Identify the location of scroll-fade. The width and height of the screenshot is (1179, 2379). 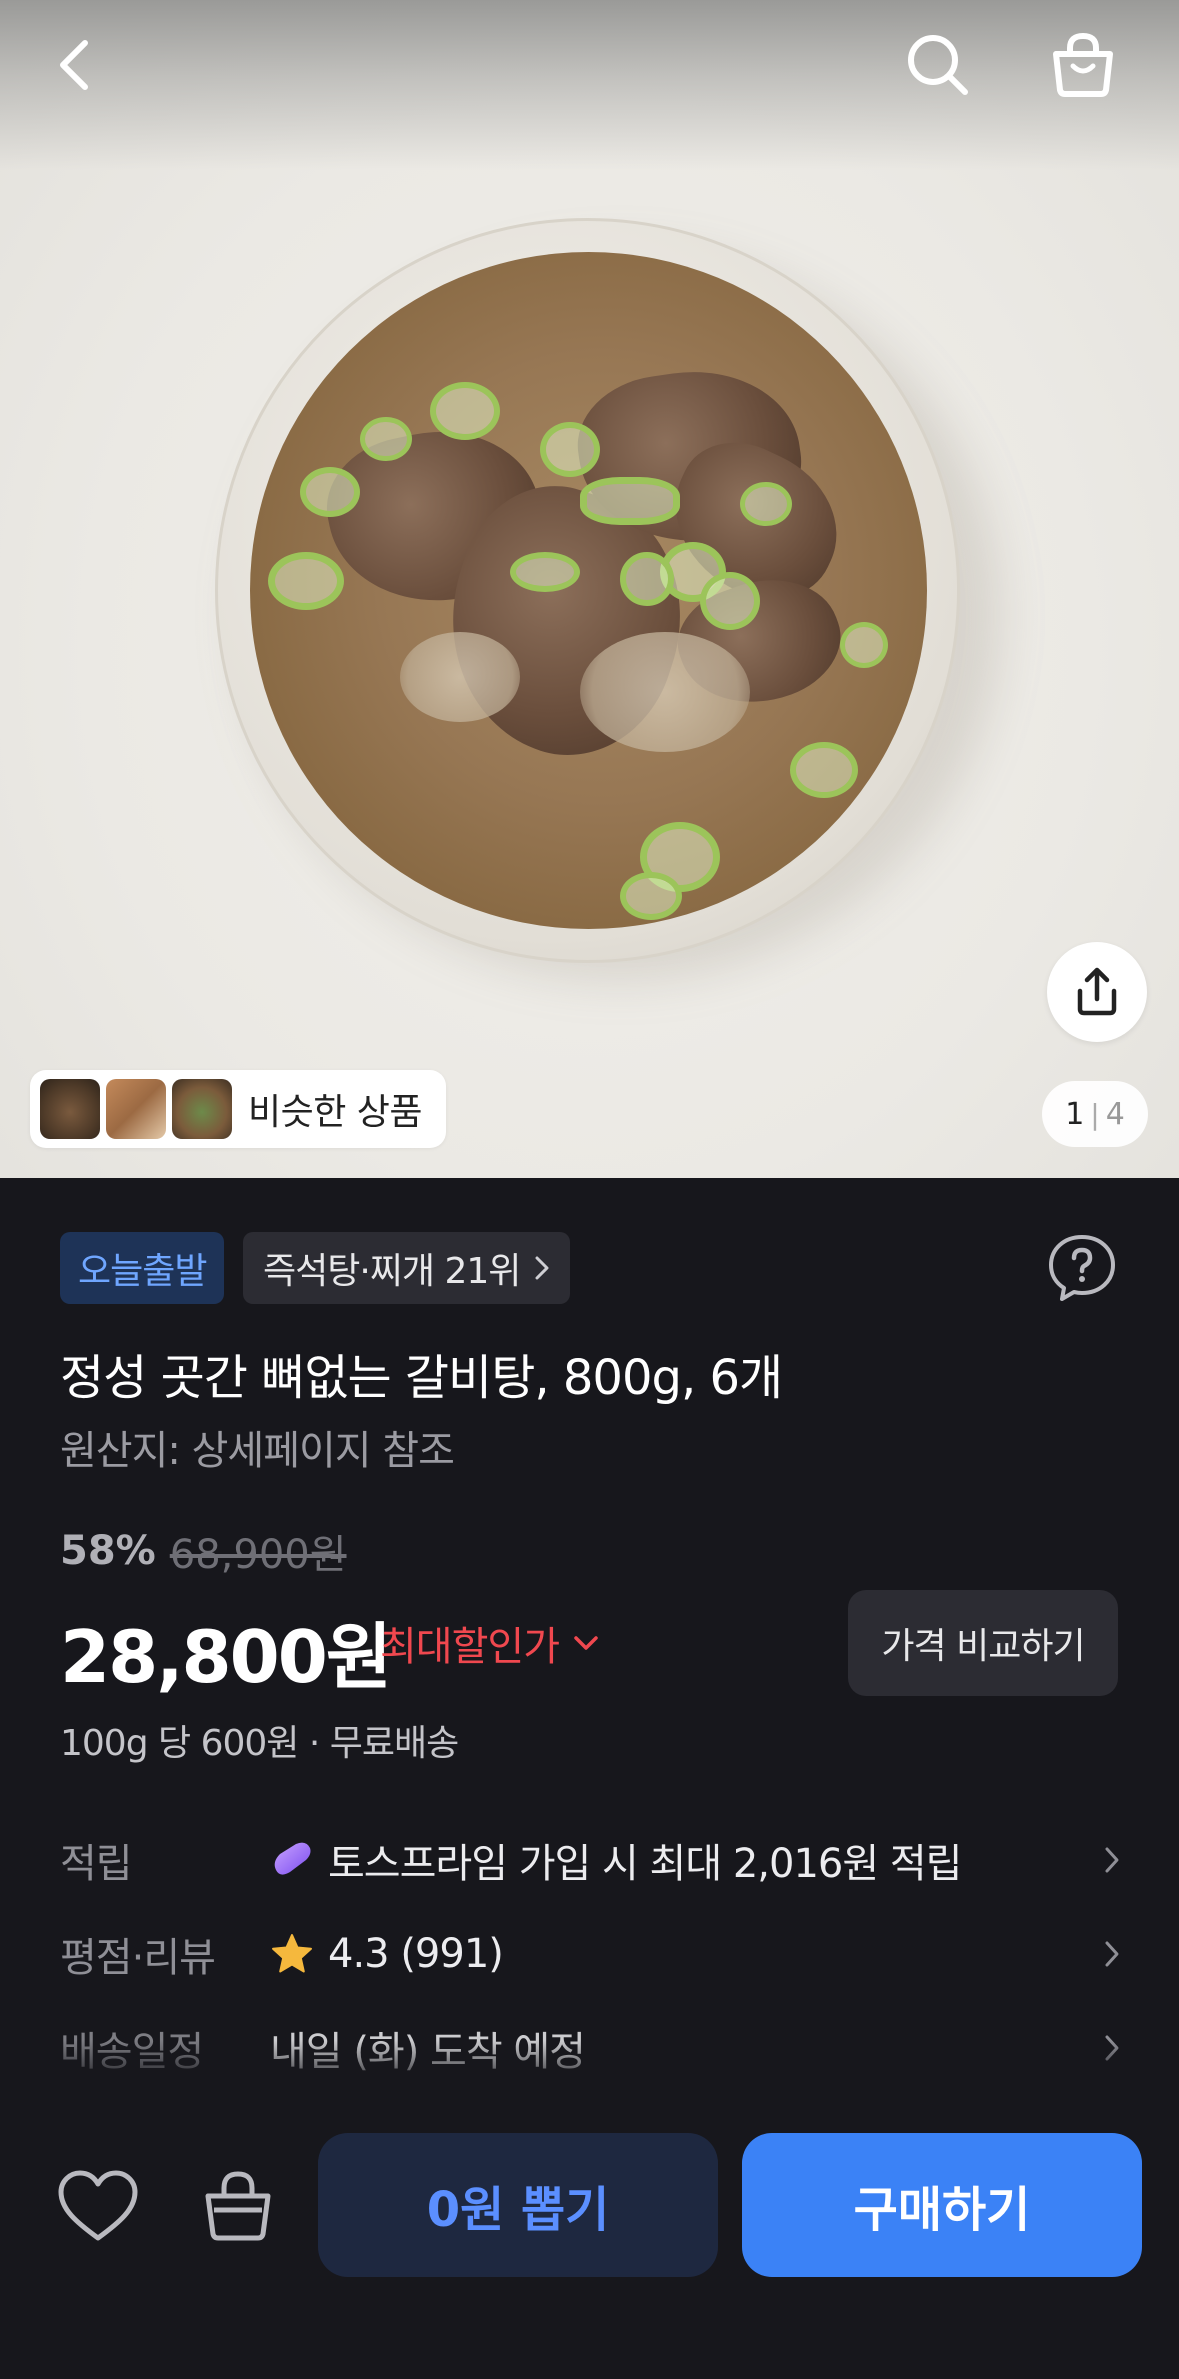
(589, 2065).